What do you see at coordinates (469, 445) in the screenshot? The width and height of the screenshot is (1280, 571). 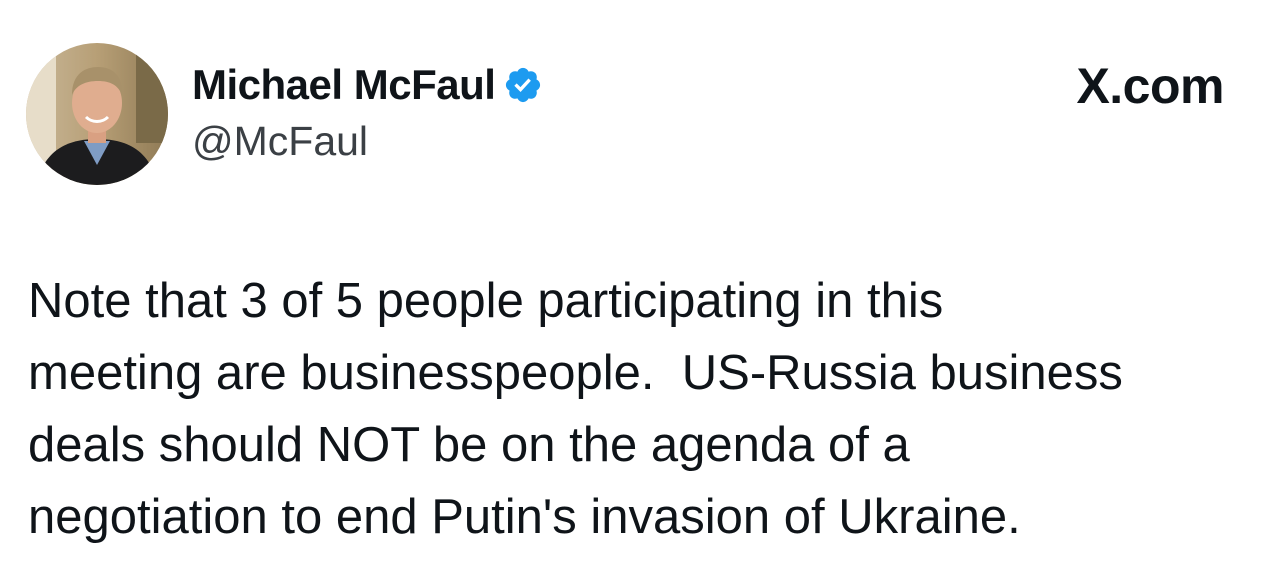 I see `tweet-text-line: deals should NOT be on the agenda of a` at bounding box center [469, 445].